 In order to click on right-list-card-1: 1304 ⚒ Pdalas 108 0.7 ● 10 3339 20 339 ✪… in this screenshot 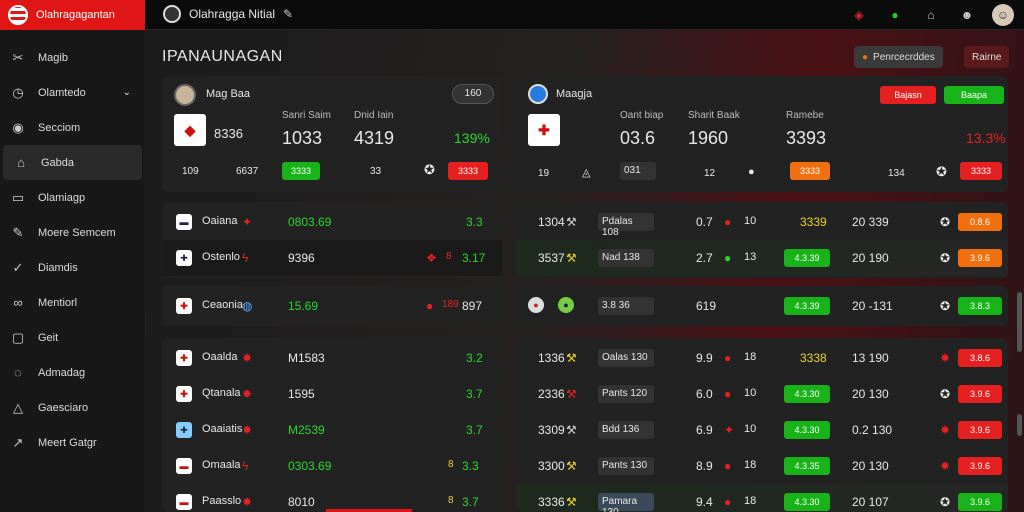, I will do `click(762, 240)`.